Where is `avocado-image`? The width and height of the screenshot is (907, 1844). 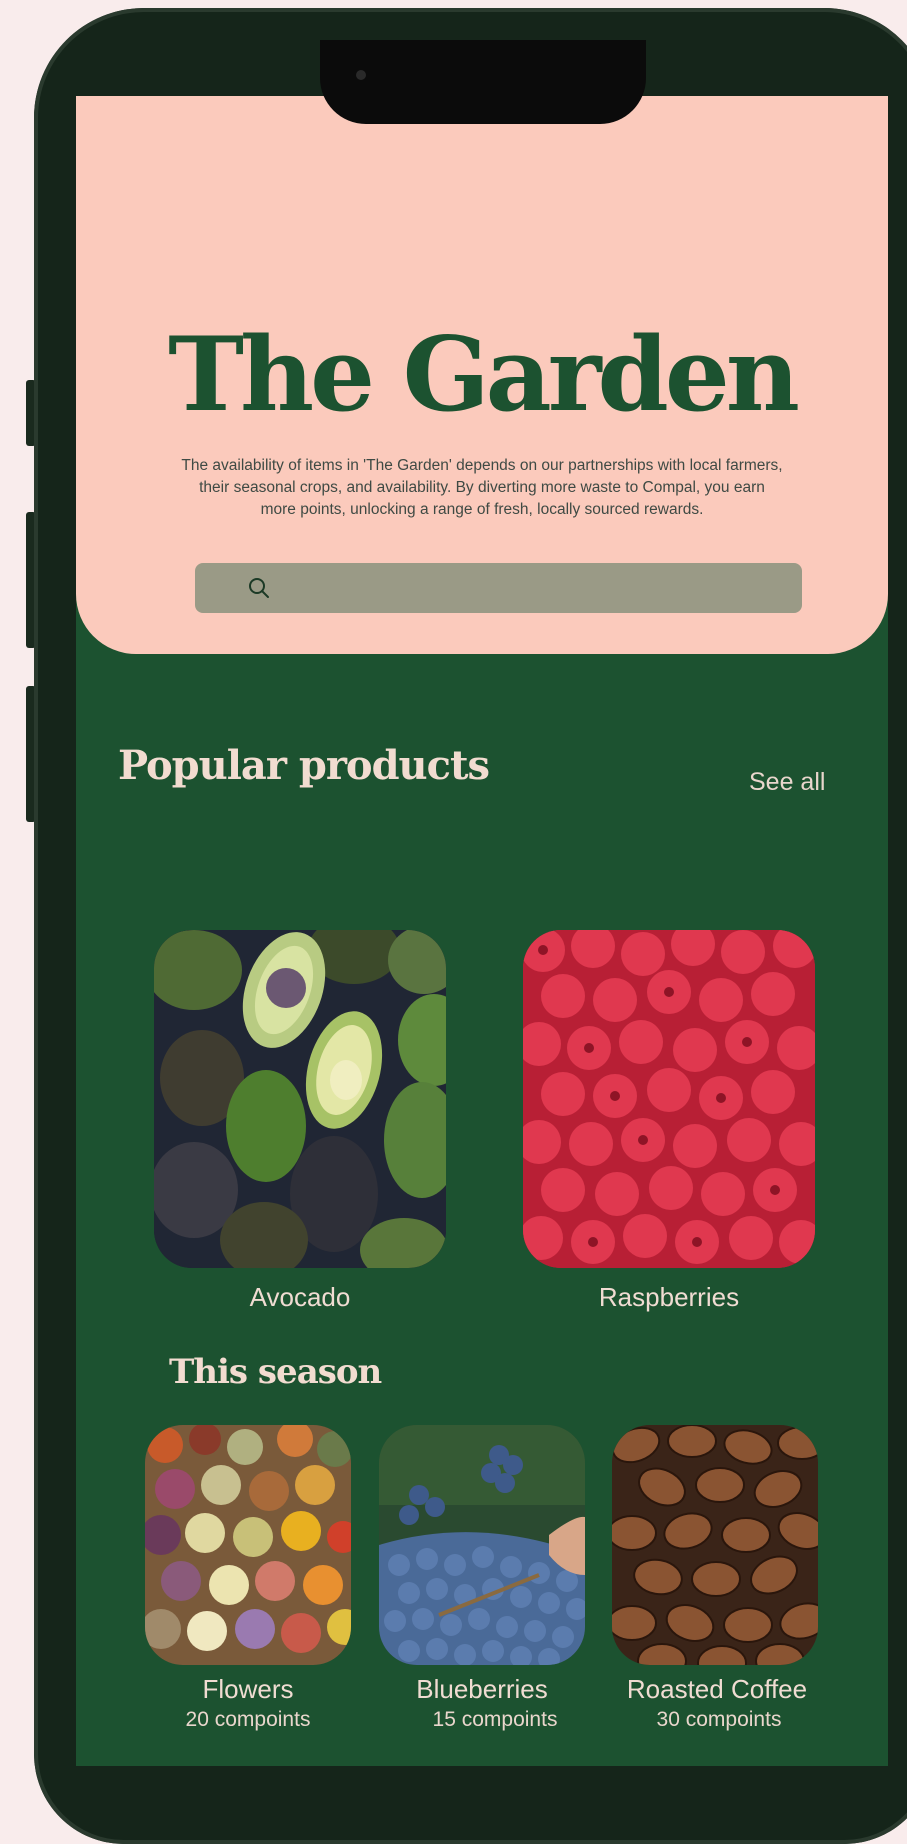
avocado-image is located at coordinates (300, 1099).